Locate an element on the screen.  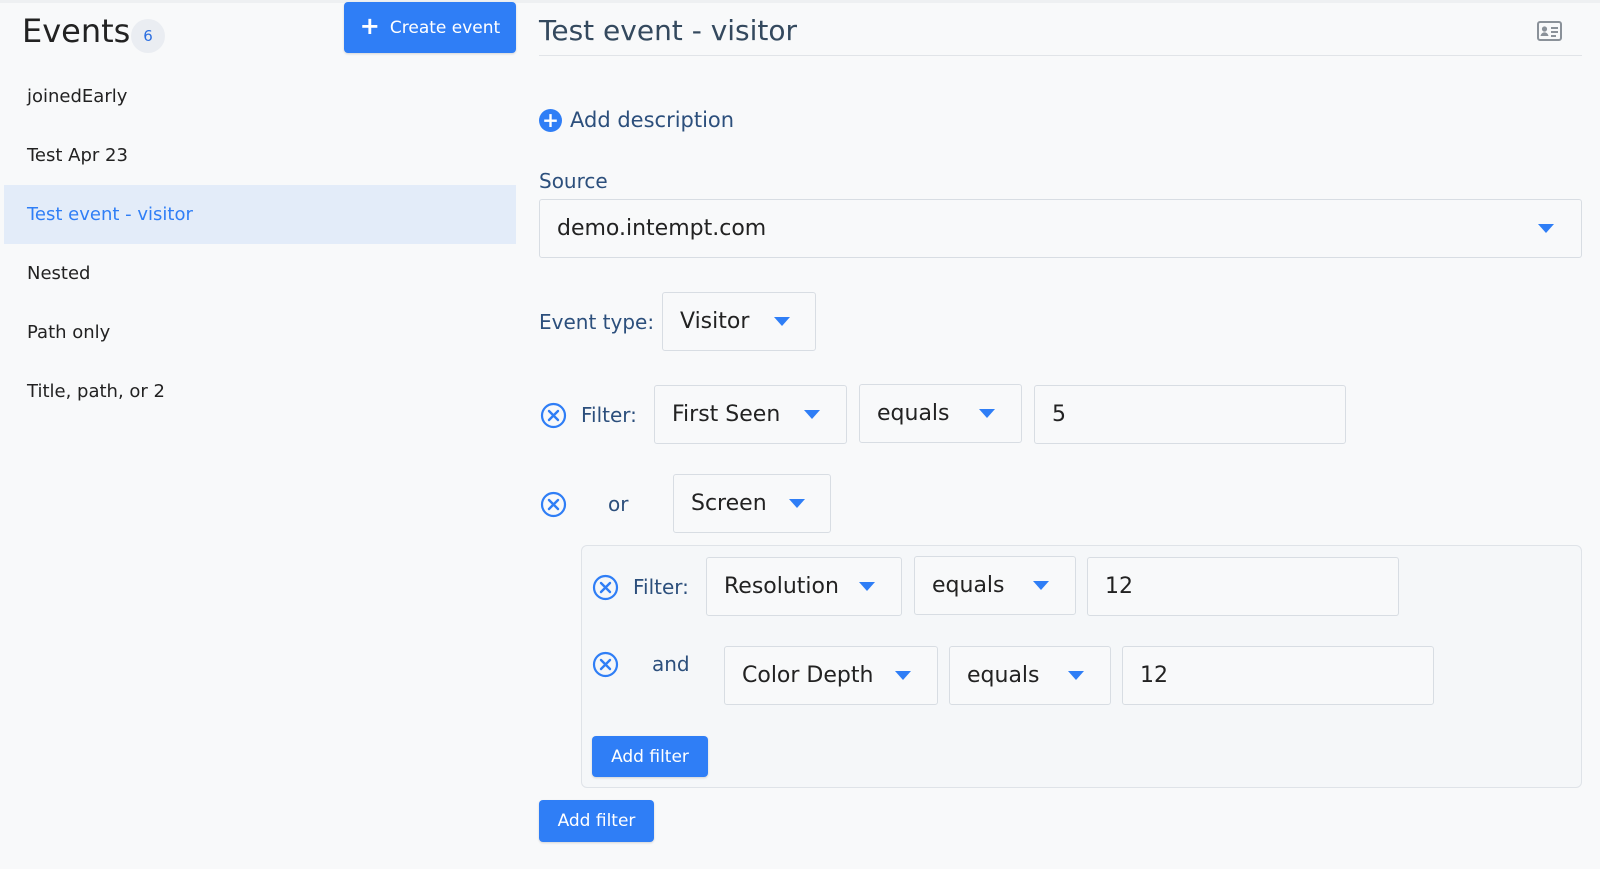
source-select: demo.intempt.com is located at coordinates (1060, 228).